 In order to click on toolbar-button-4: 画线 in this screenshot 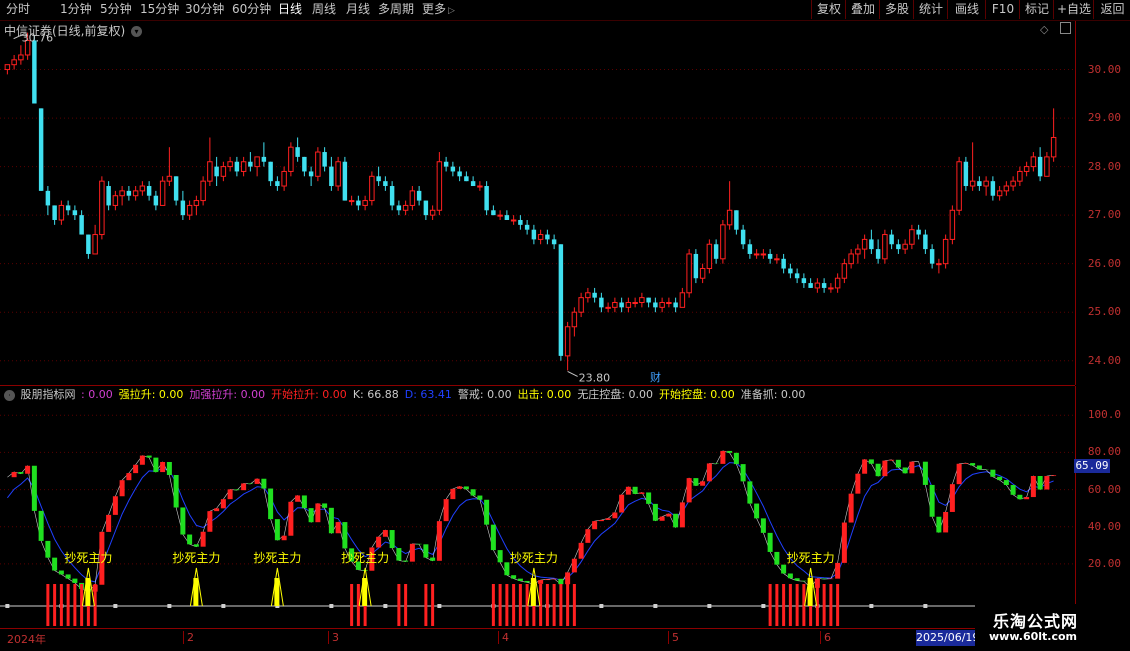, I will do `click(966, 9)`.